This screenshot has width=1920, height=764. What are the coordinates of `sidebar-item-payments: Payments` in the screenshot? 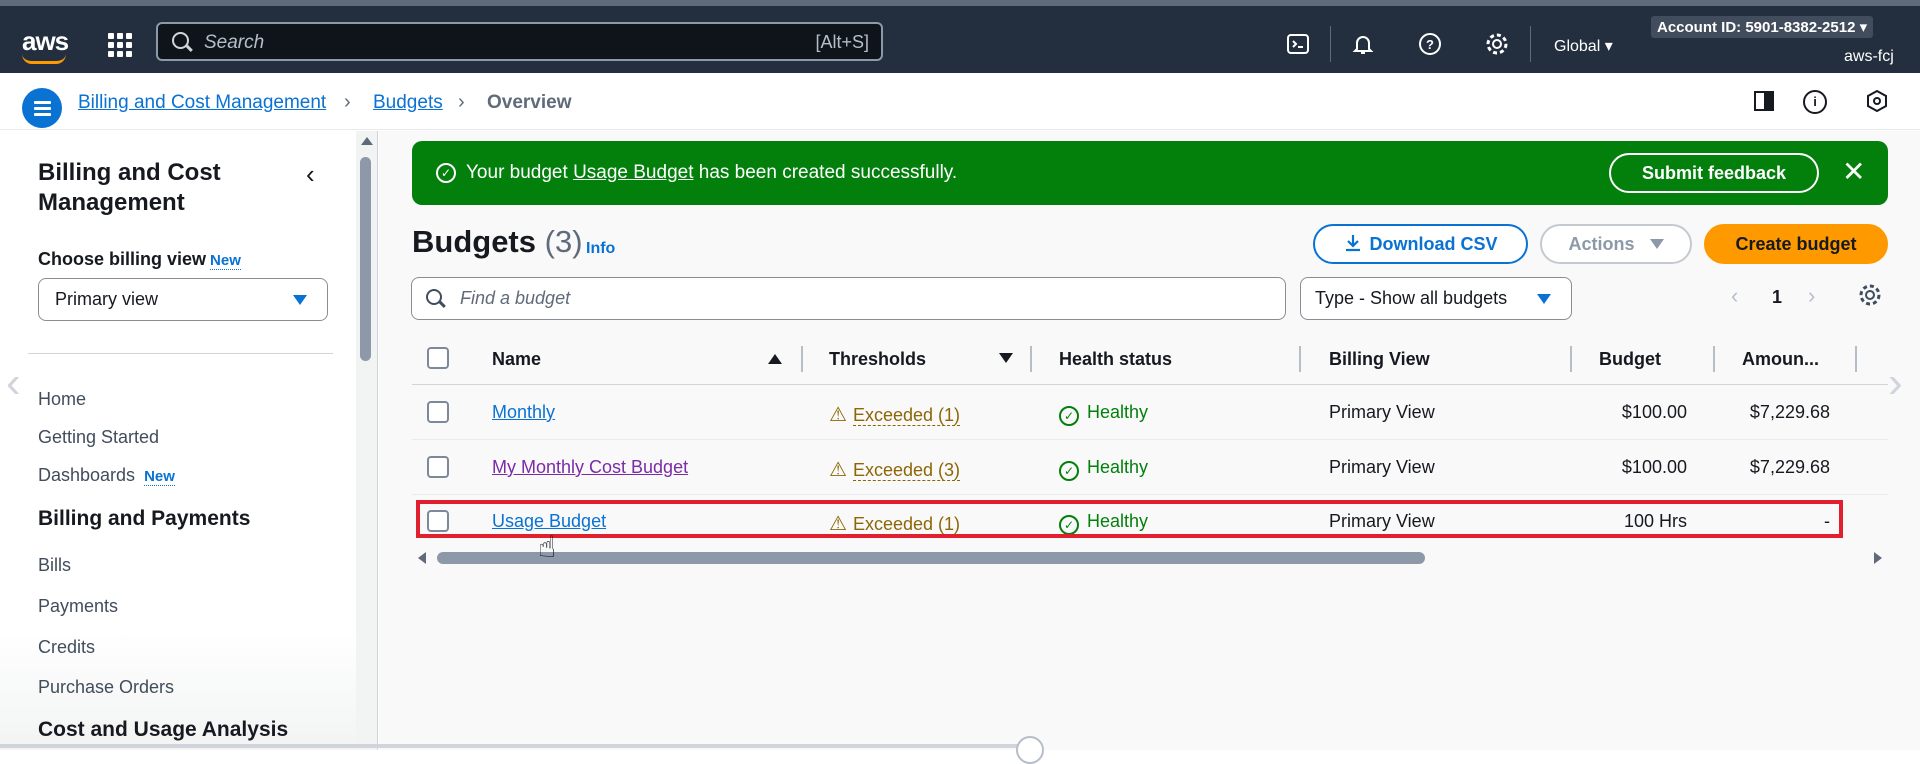 It's located at (78, 606).